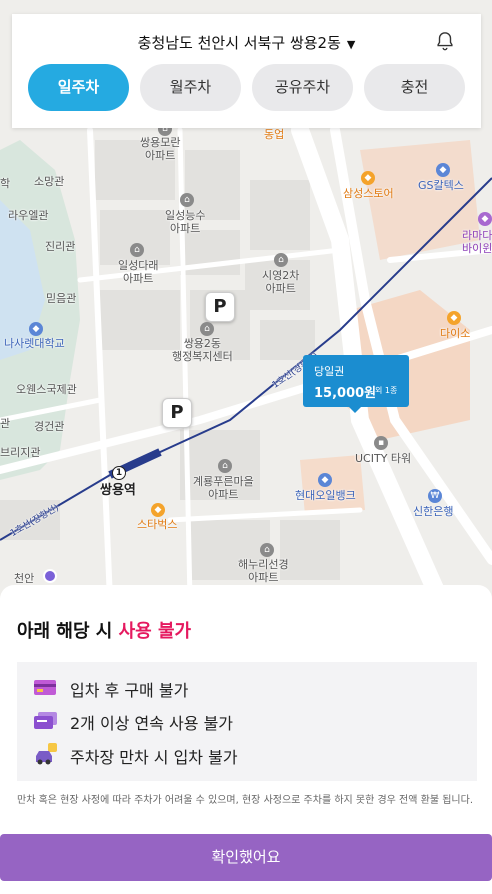 The image size is (492, 894). I want to click on place-label: 믿음관, so click(61, 298).